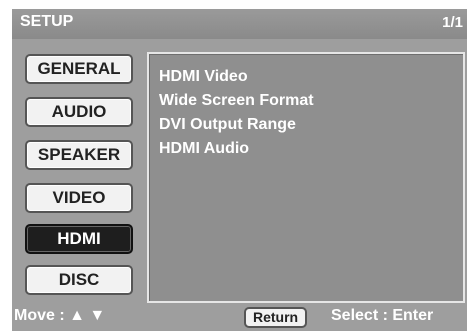  I want to click on menu-button-audio: AUDIO, so click(79, 112).